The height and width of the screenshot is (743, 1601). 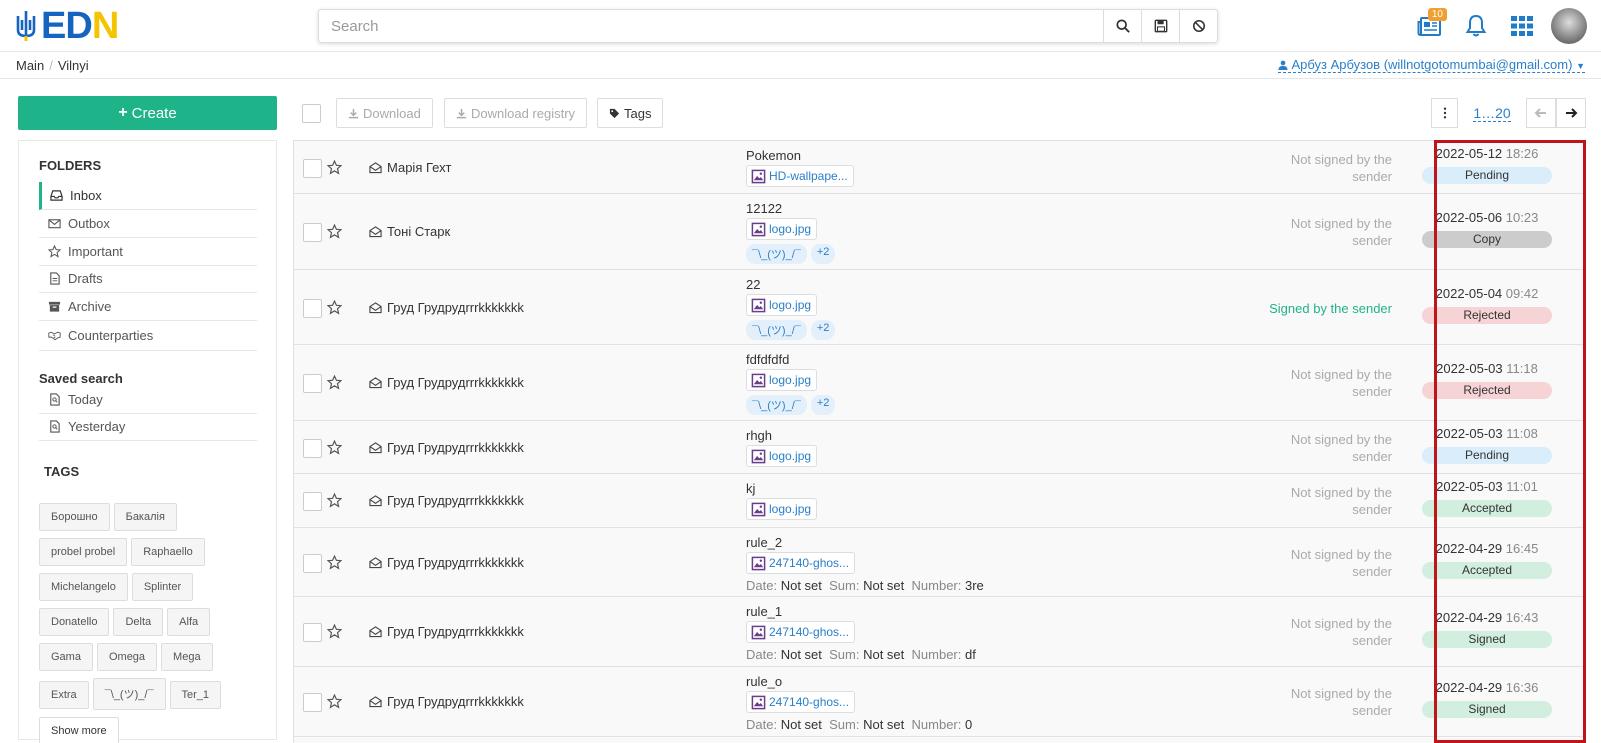 What do you see at coordinates (418, 231) in the screenshot?
I see `sender-name: Тоні Старк` at bounding box center [418, 231].